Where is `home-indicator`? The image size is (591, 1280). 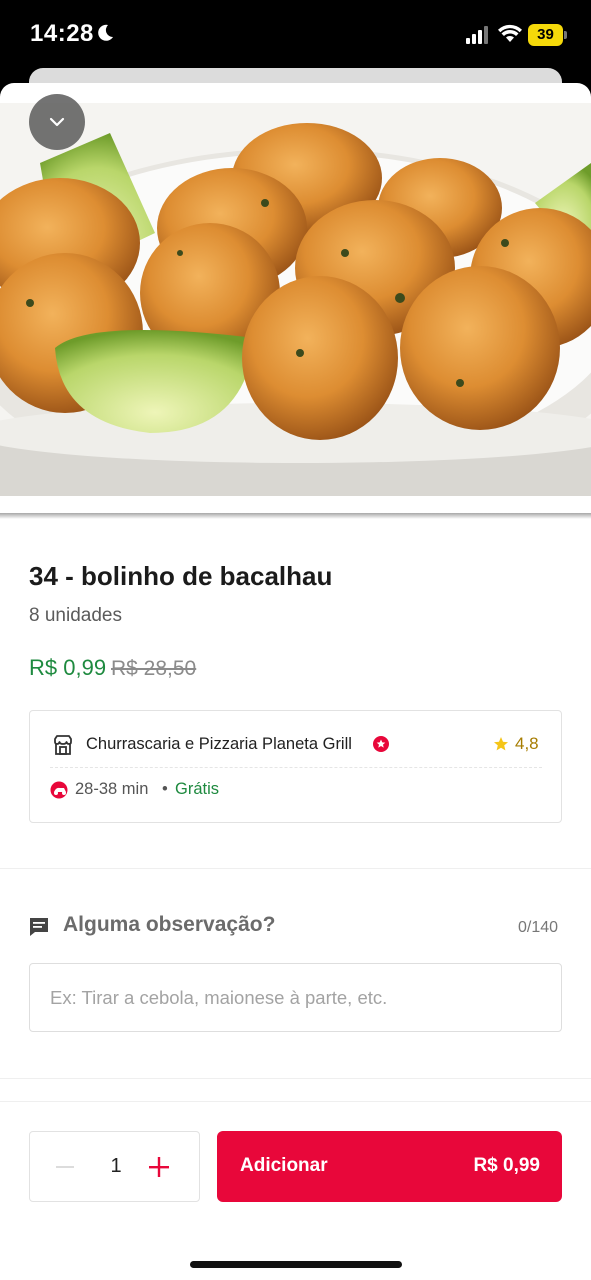
home-indicator is located at coordinates (296, 1264).